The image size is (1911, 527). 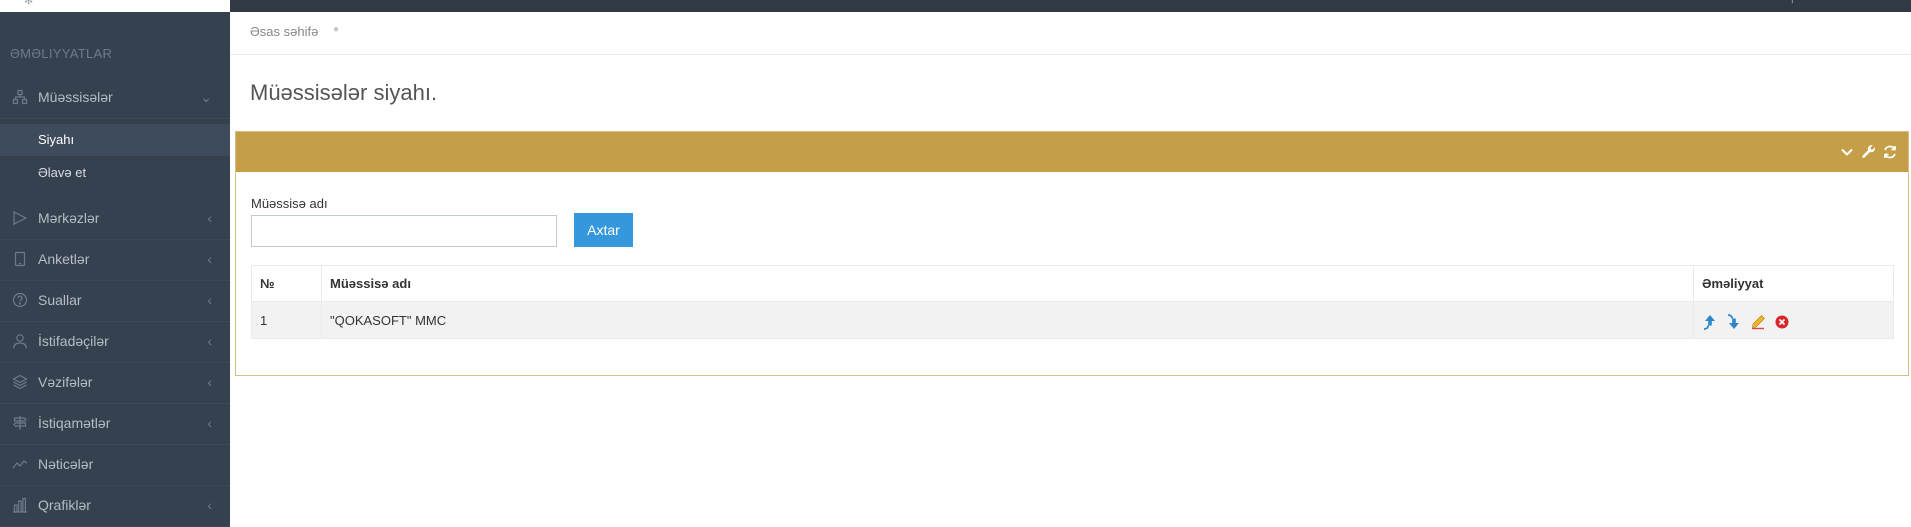 What do you see at coordinates (1007, 283) in the screenshot?
I see `column-header-name: Müəssisə adı` at bounding box center [1007, 283].